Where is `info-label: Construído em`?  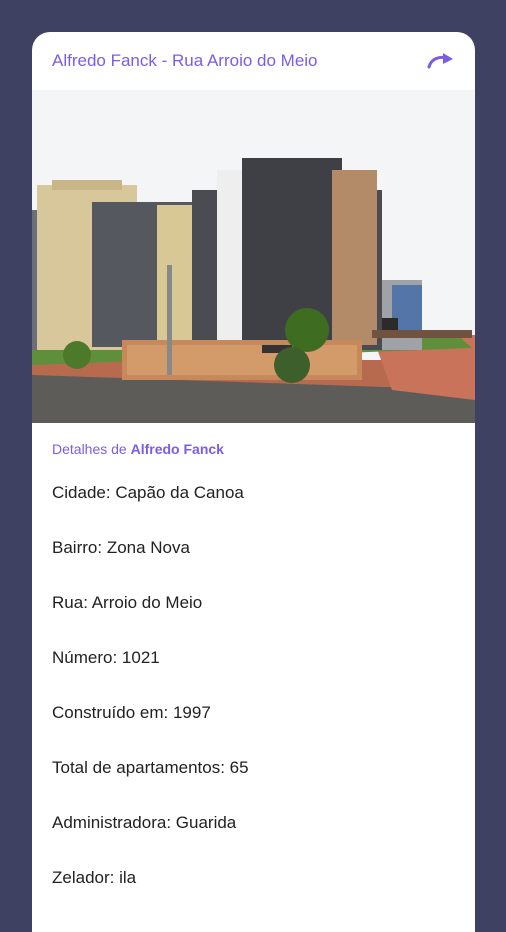 info-label: Construído em is located at coordinates (108, 712).